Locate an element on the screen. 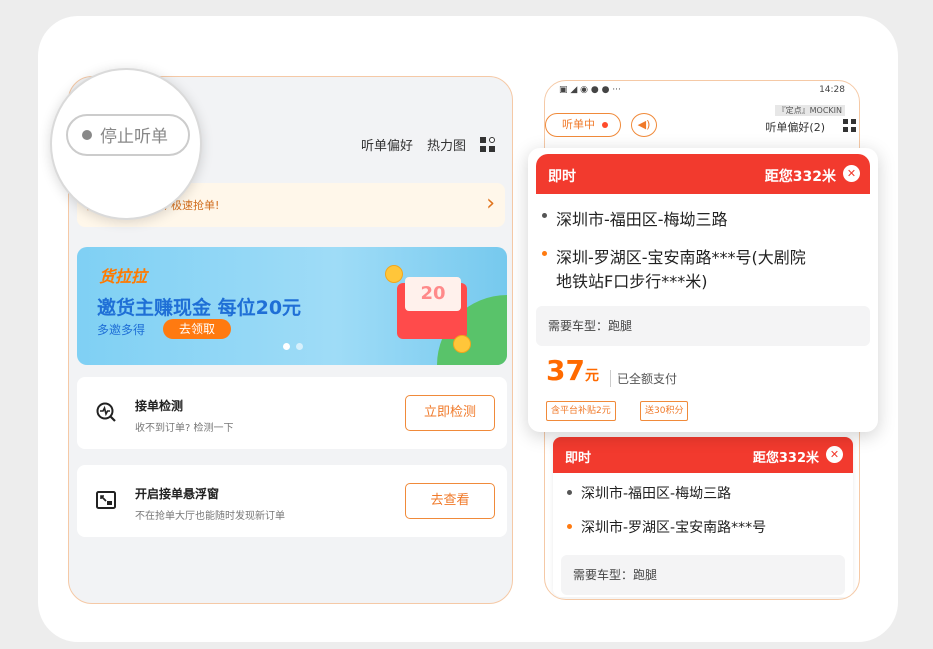 The image size is (933, 649). dropoff-line-2: 地铁站F口步行***米) is located at coordinates (632, 281).